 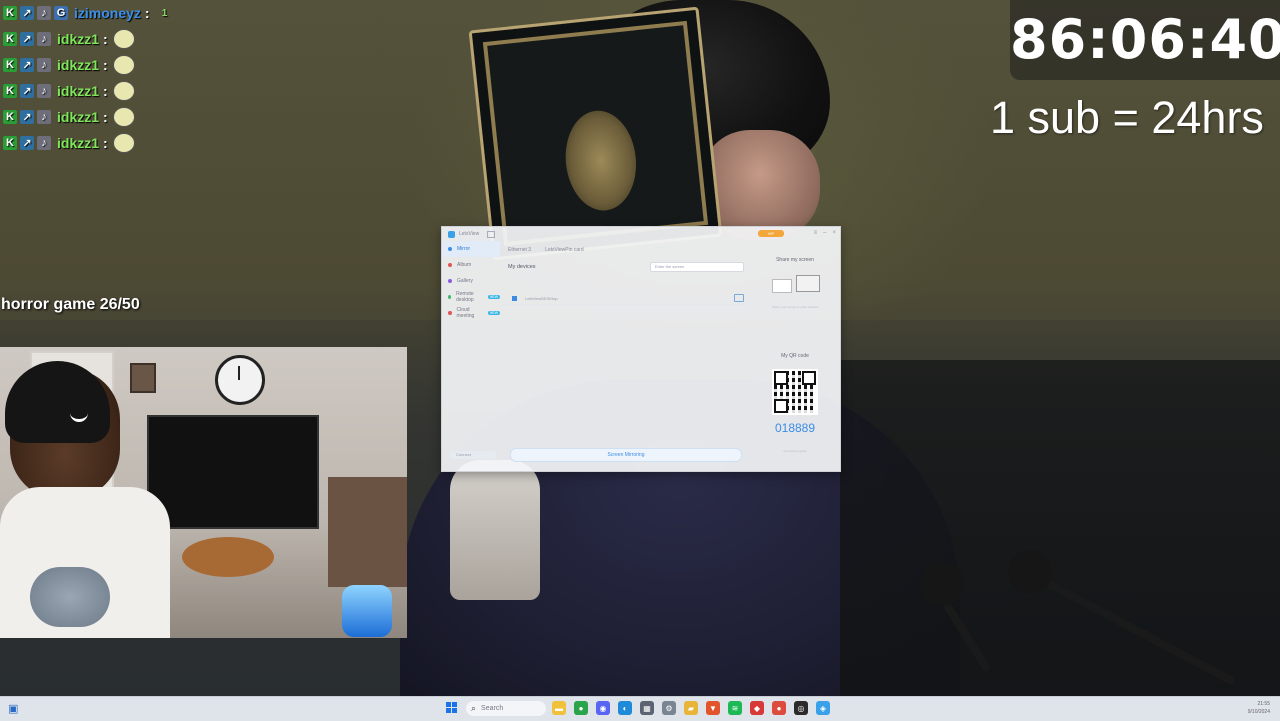 What do you see at coordinates (641, 234) in the screenshot?
I see `title-bar: LetsView VIP ≡ – ×` at bounding box center [641, 234].